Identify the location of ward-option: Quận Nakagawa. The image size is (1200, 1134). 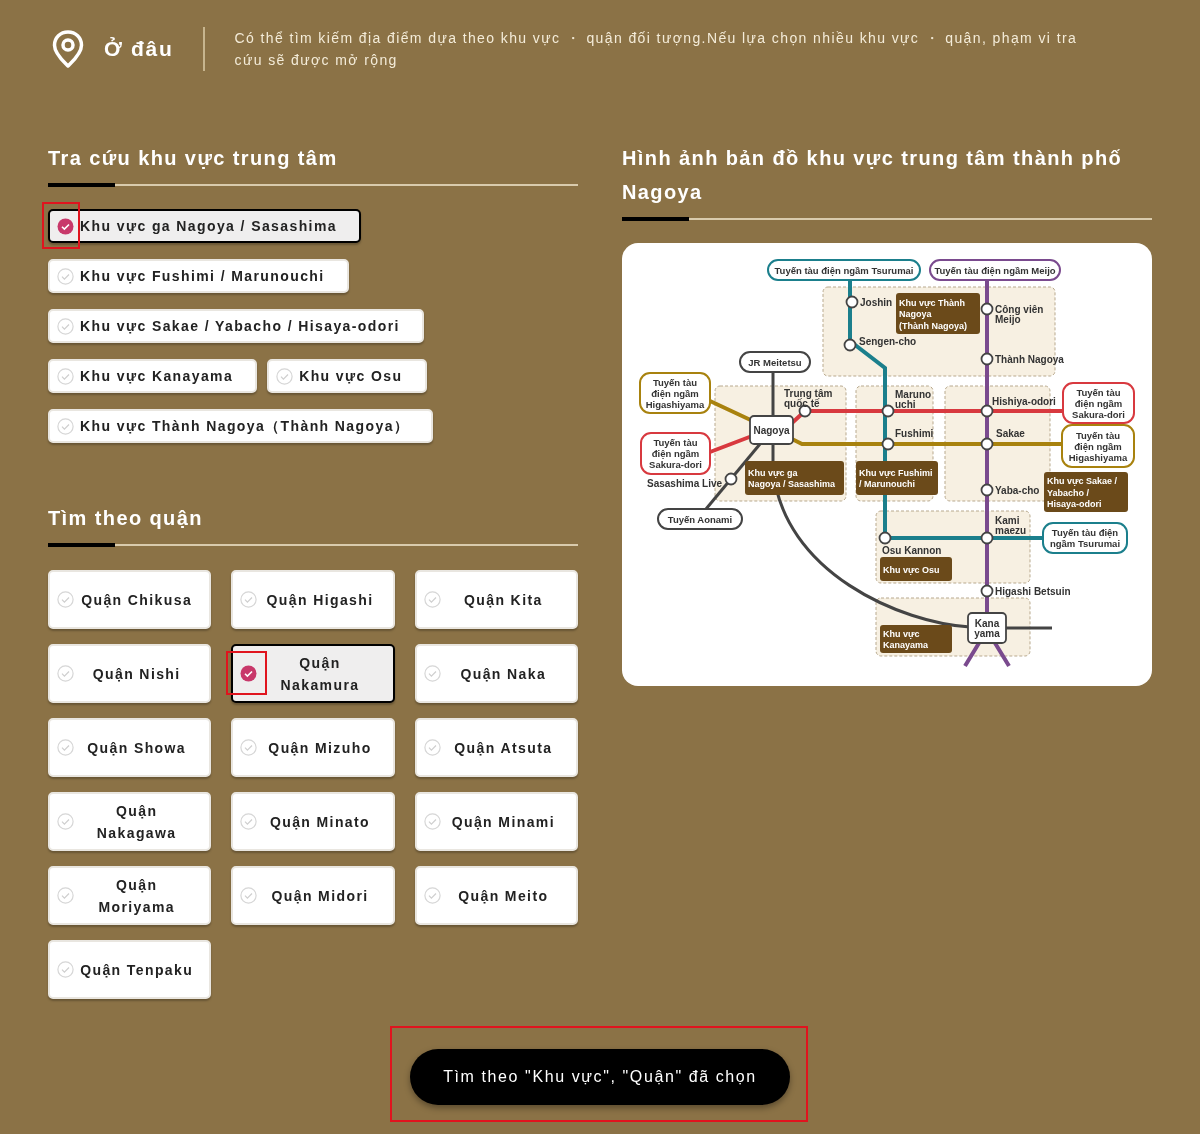
(130, 821).